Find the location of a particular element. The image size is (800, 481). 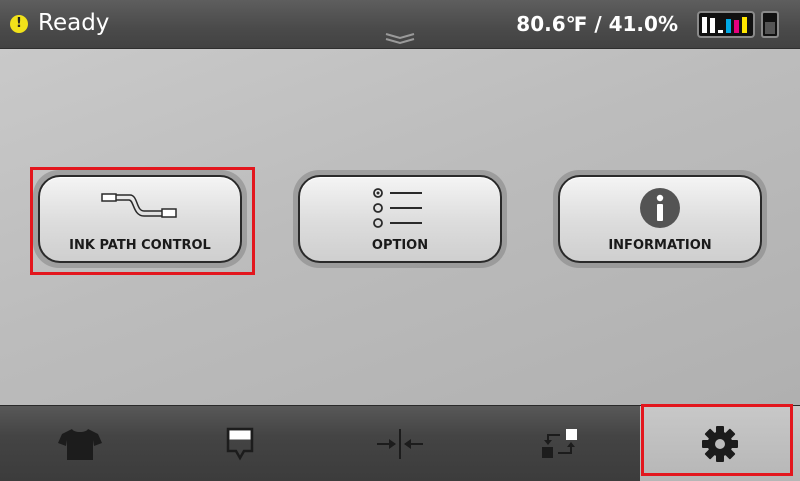

option-button: OPTION is located at coordinates (400, 219).